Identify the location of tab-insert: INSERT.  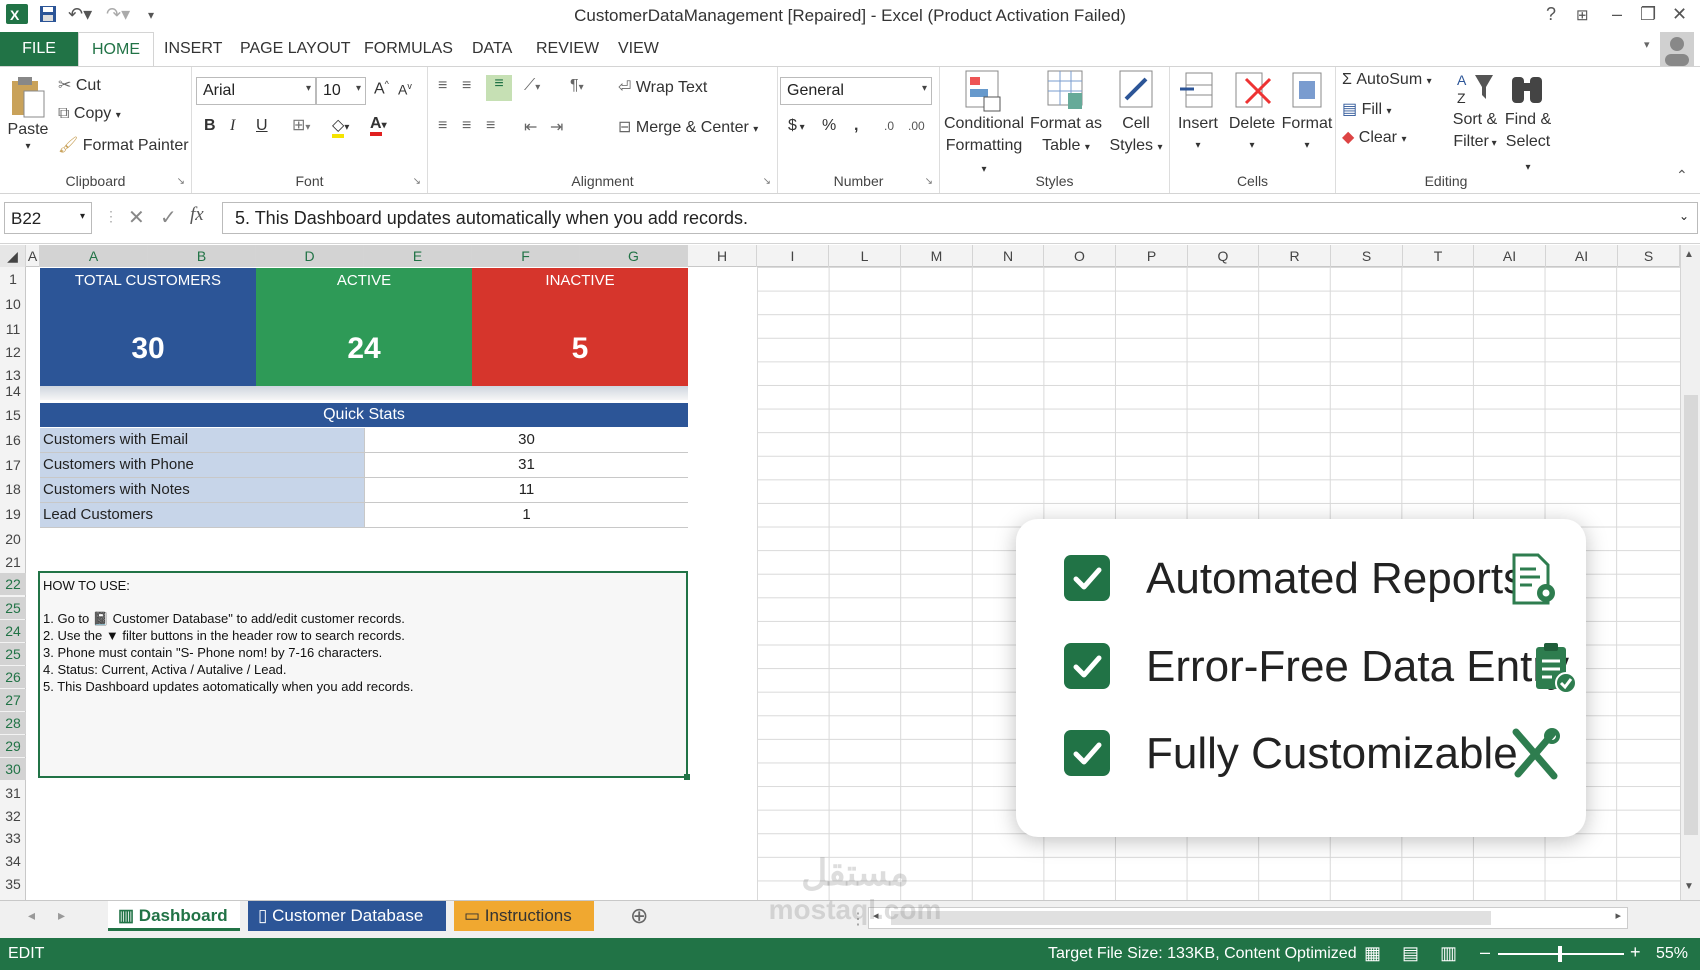
(193, 49).